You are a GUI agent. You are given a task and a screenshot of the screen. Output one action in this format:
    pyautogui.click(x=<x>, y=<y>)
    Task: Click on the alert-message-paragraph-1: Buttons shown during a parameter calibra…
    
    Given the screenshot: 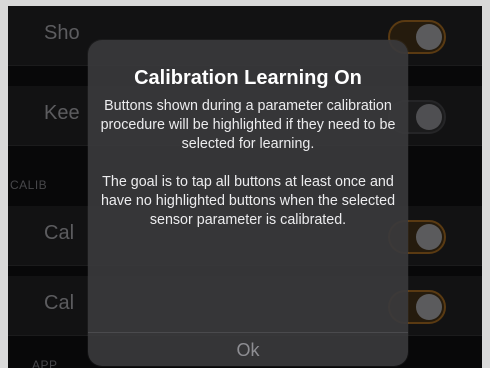 What is the action you would take?
    pyautogui.click(x=248, y=125)
    